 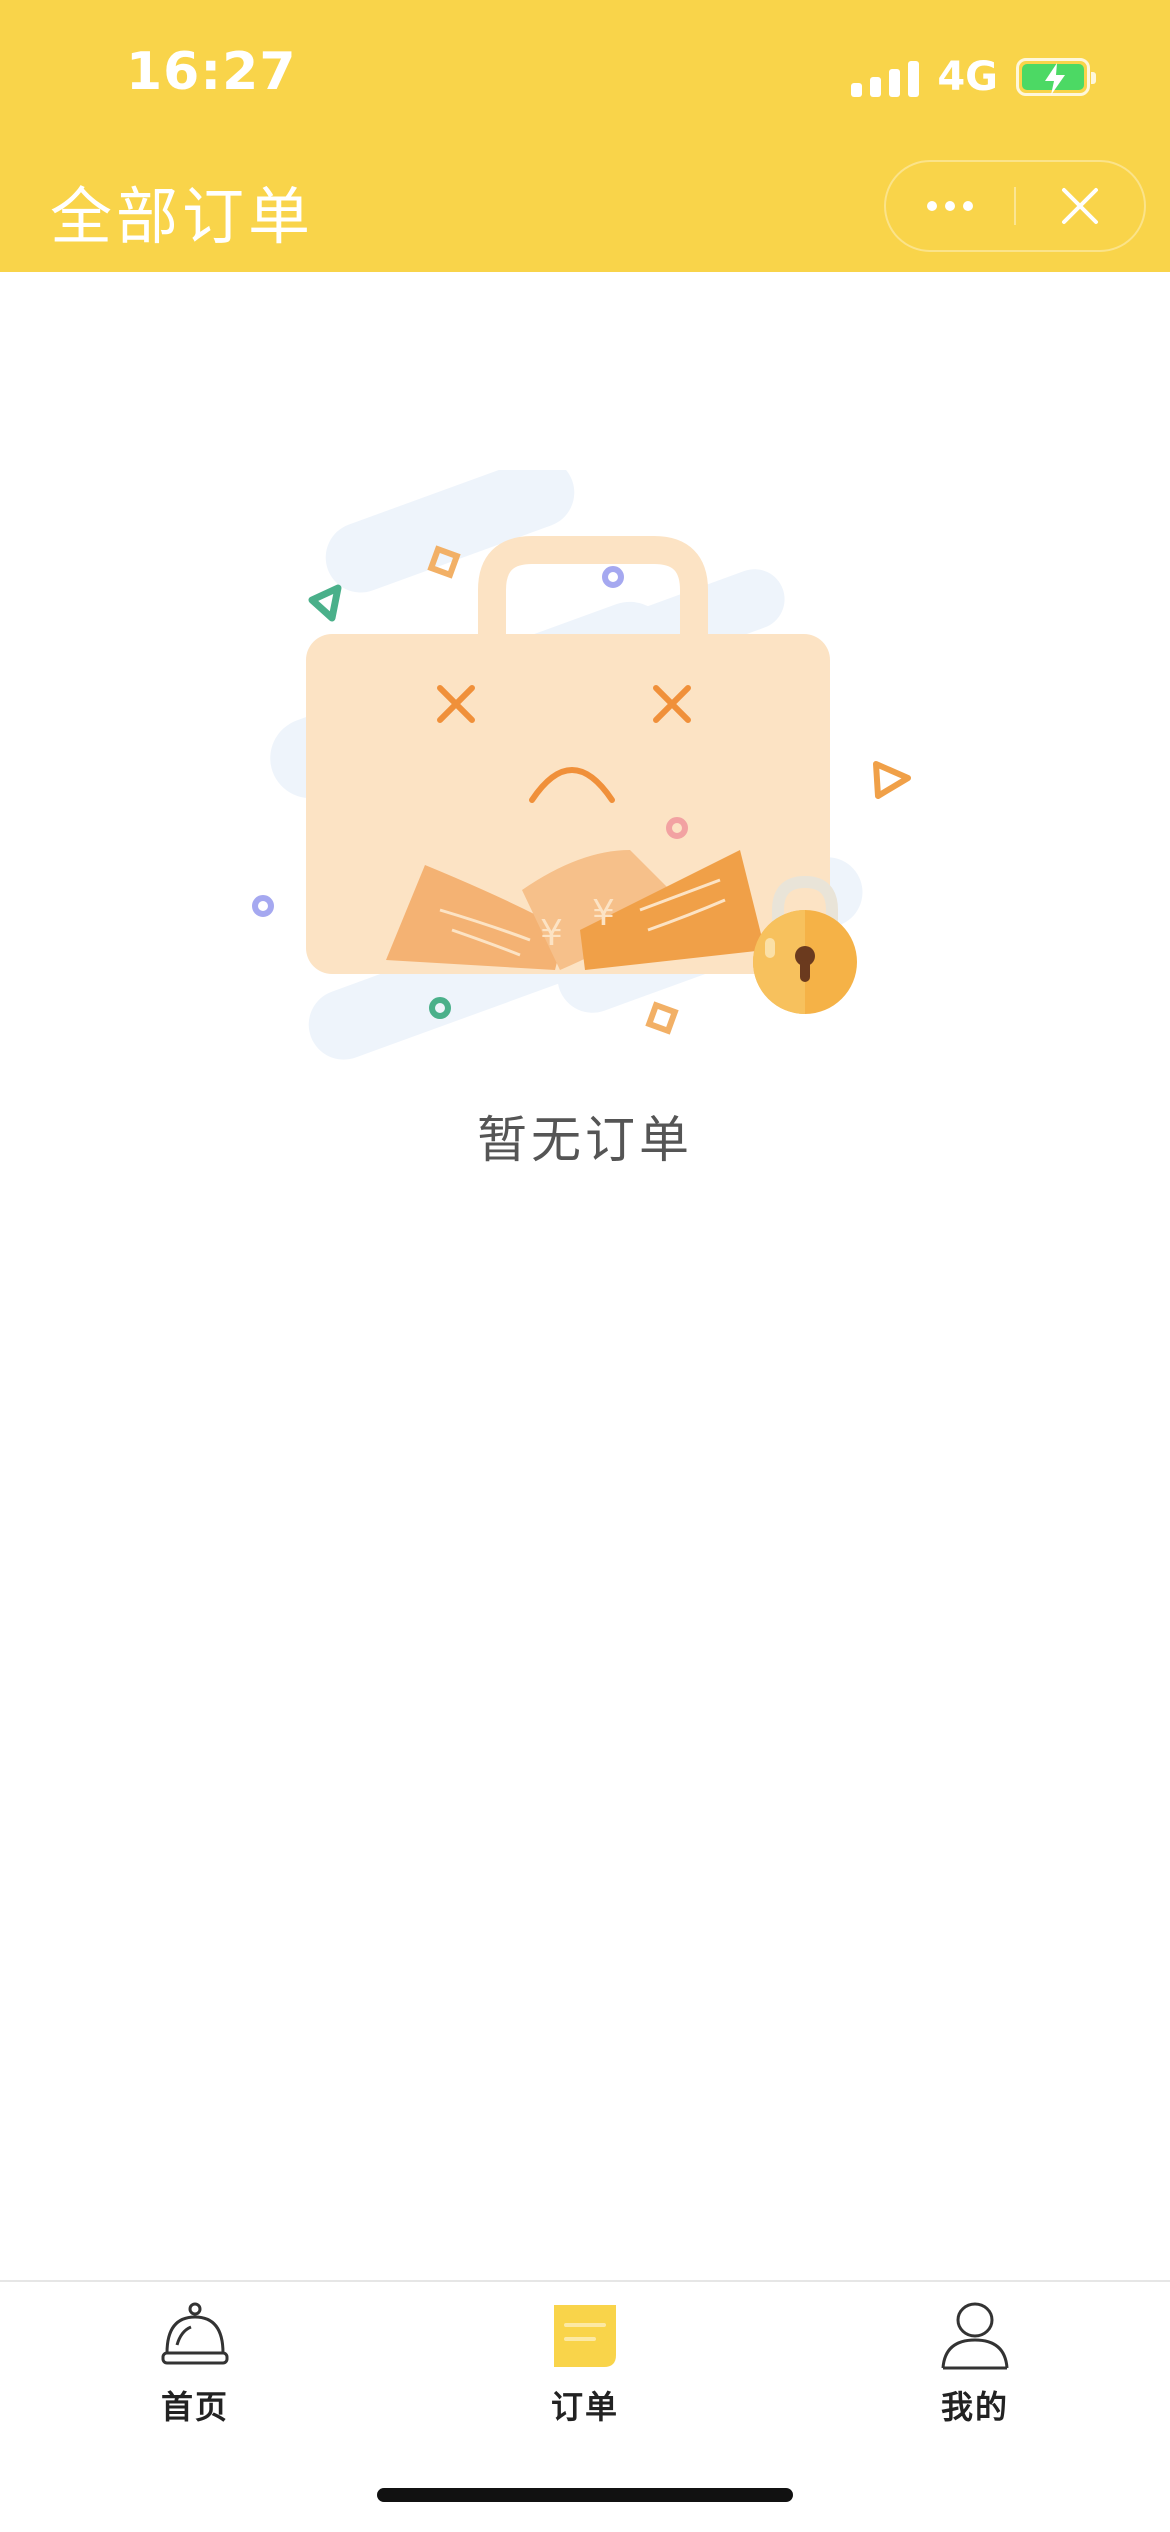 I want to click on more-dots-icon, so click(x=950, y=206).